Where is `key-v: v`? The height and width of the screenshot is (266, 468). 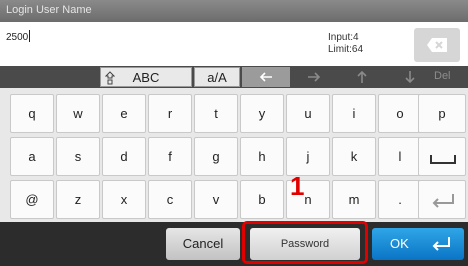
key-v: v is located at coordinates (216, 199).